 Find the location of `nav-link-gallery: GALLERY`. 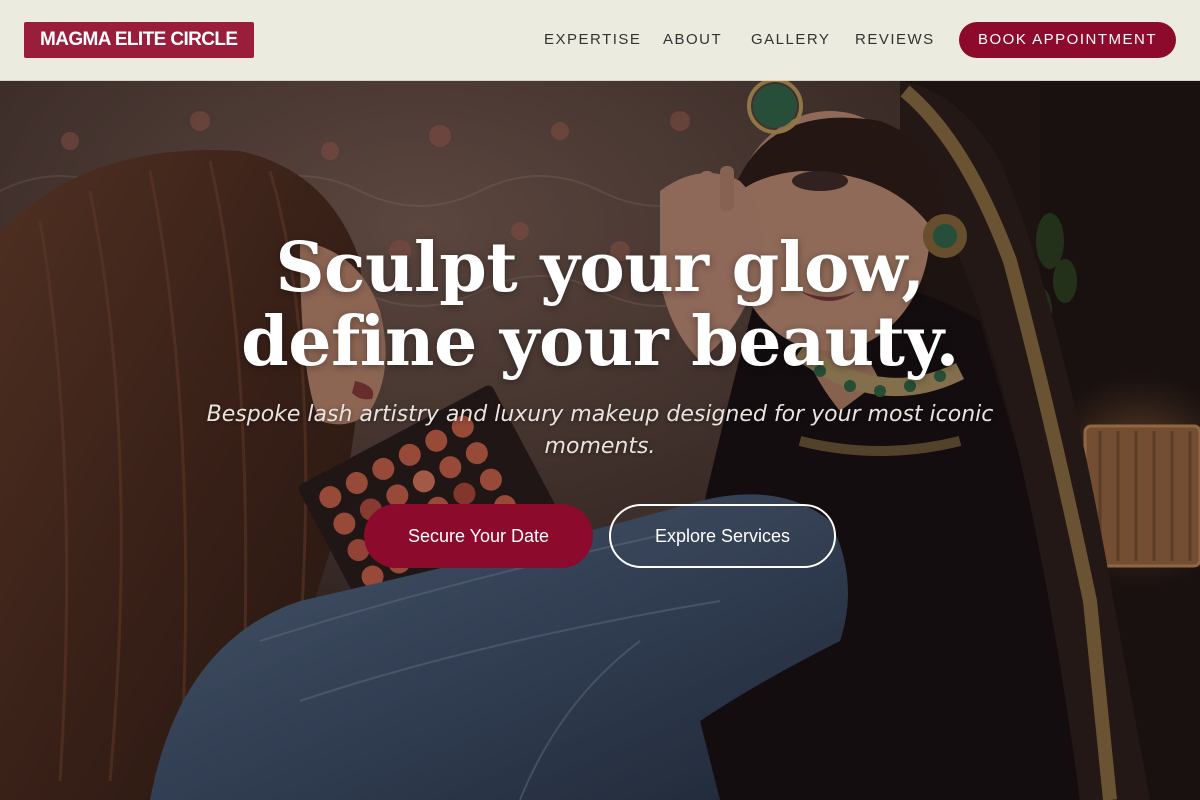

nav-link-gallery: GALLERY is located at coordinates (790, 40).